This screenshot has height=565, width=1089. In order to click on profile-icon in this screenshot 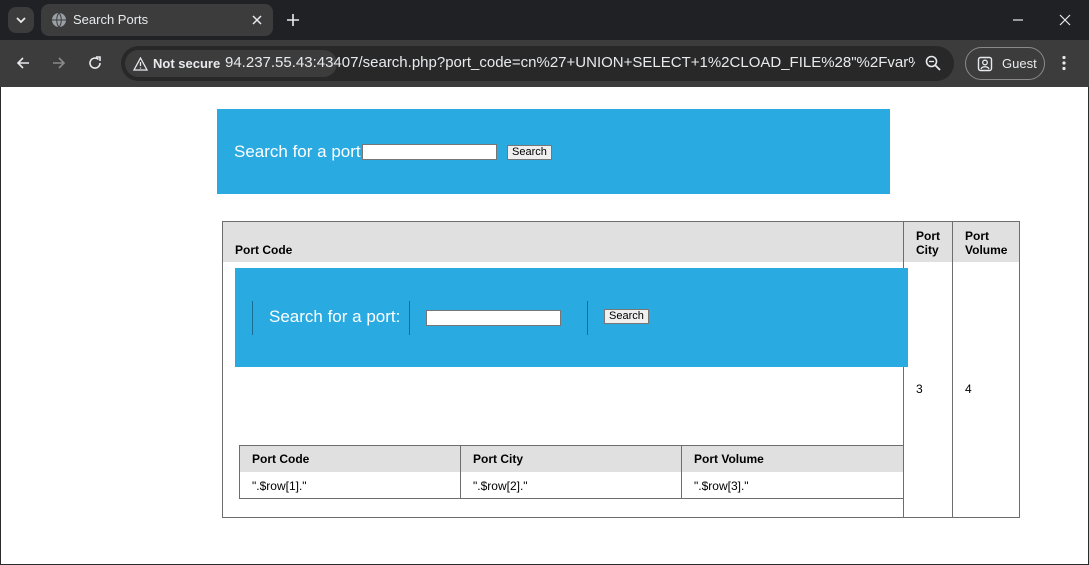, I will do `click(985, 63)`.